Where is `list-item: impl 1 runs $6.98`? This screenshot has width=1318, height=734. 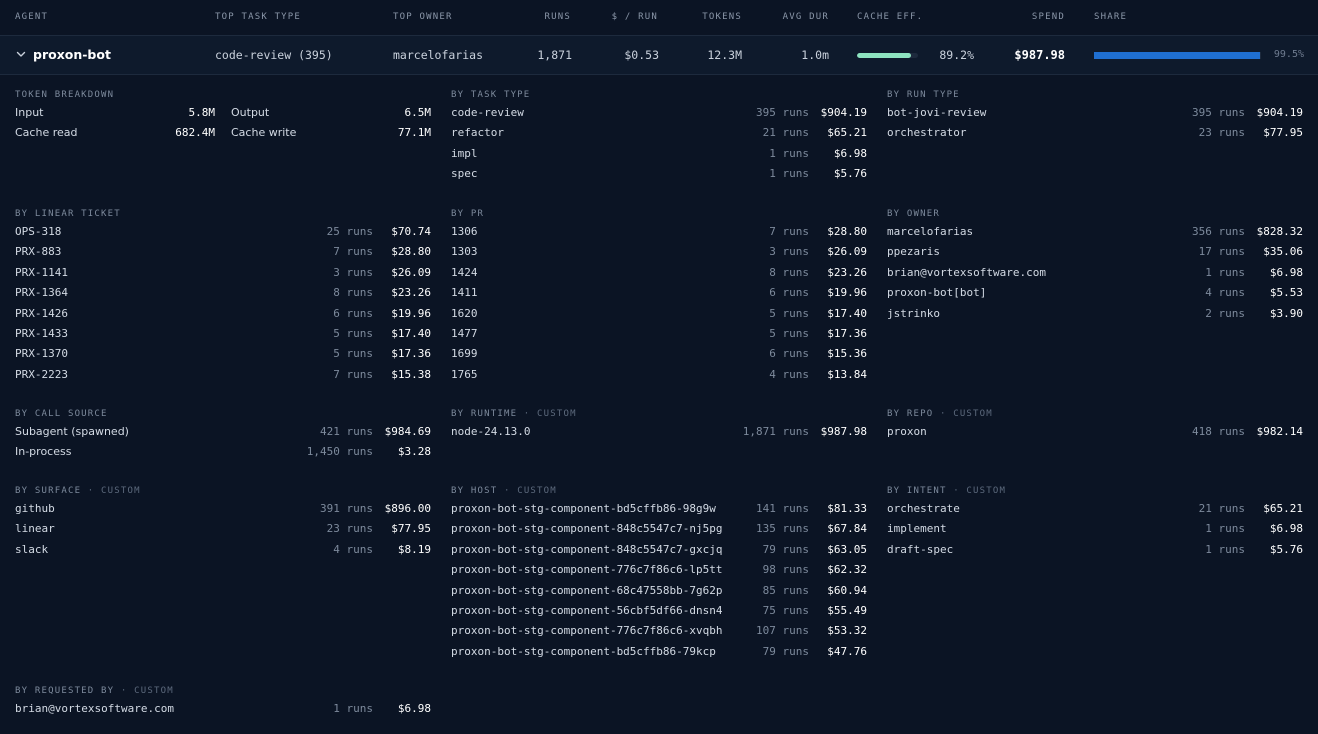 list-item: impl 1 runs $6.98 is located at coordinates (659, 155).